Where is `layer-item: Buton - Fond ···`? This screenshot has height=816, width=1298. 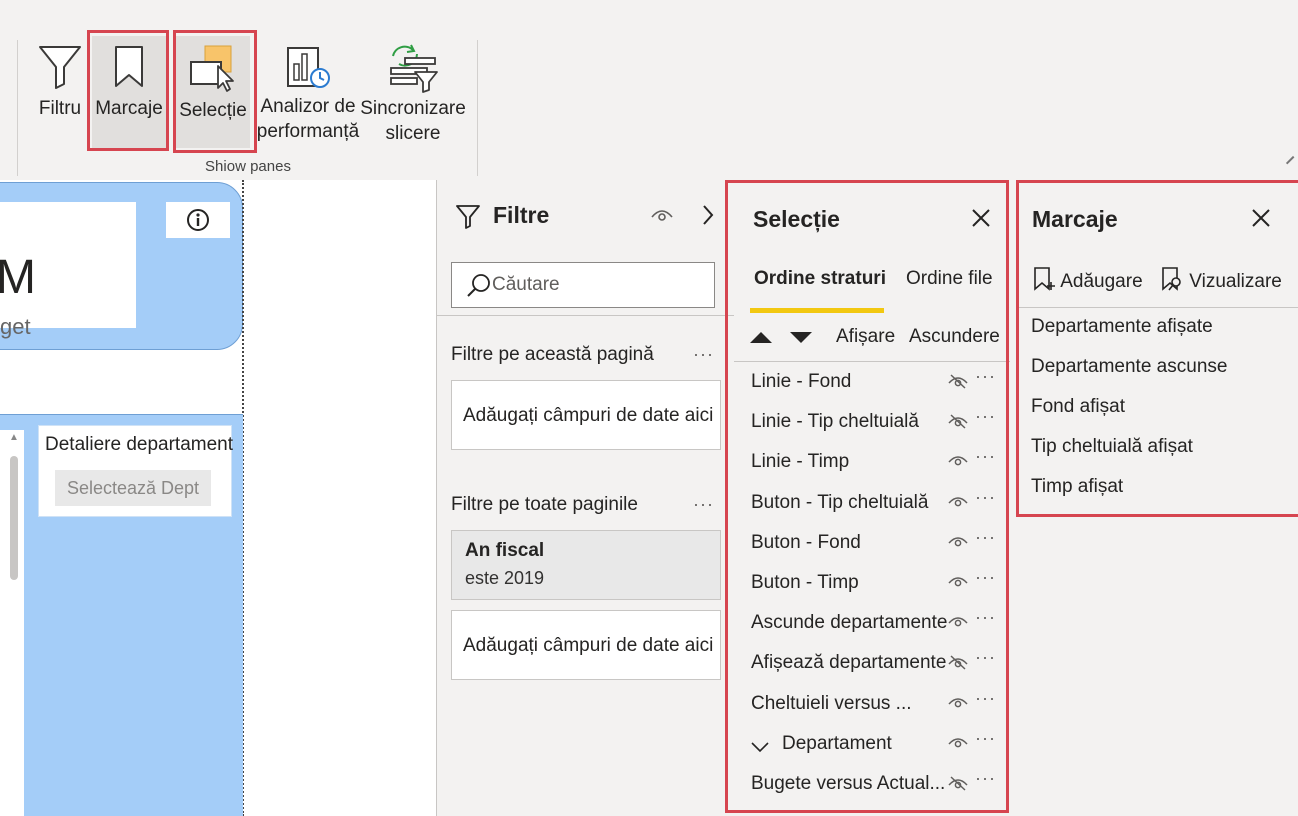
layer-item: Buton - Fond ··· is located at coordinates (872, 547).